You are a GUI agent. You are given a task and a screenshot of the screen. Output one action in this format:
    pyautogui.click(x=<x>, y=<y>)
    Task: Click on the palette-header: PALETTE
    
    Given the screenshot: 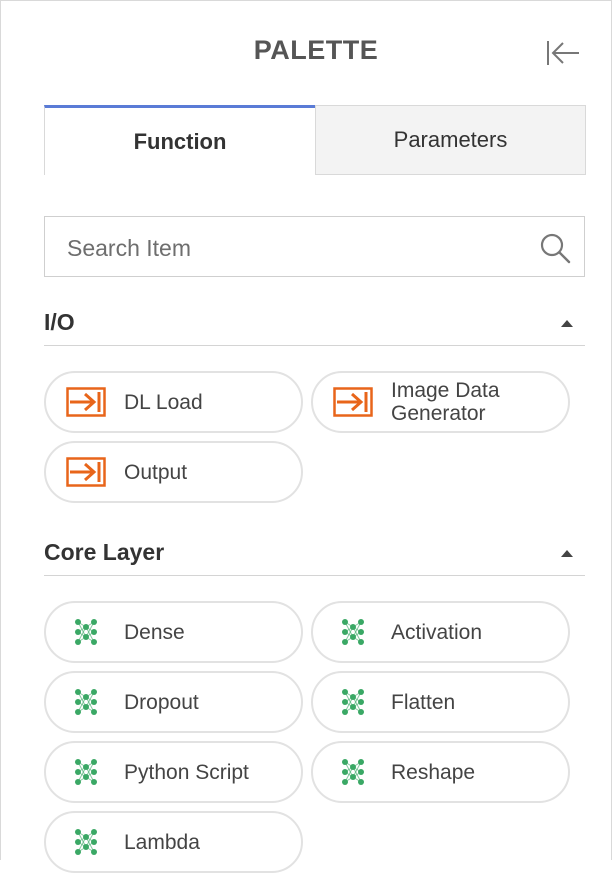 What is the action you would take?
    pyautogui.click(x=306, y=54)
    